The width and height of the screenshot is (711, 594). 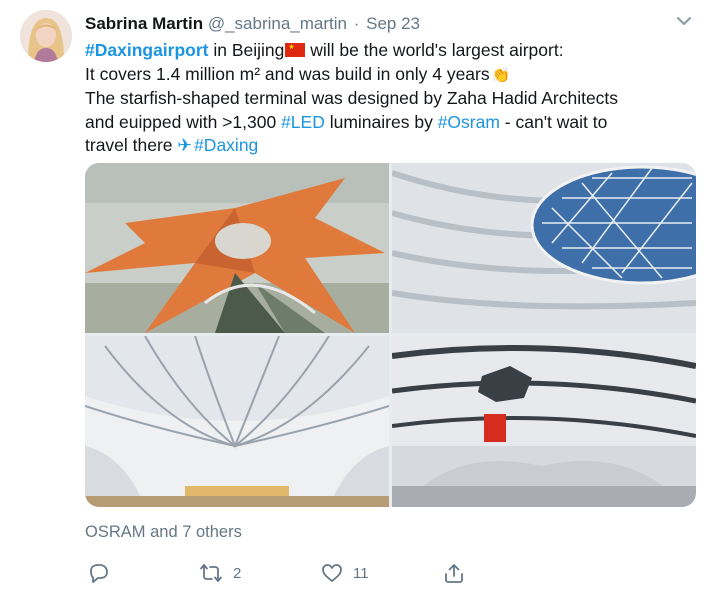 What do you see at coordinates (381, 121) in the screenshot?
I see `text-luminaires: luminaires by` at bounding box center [381, 121].